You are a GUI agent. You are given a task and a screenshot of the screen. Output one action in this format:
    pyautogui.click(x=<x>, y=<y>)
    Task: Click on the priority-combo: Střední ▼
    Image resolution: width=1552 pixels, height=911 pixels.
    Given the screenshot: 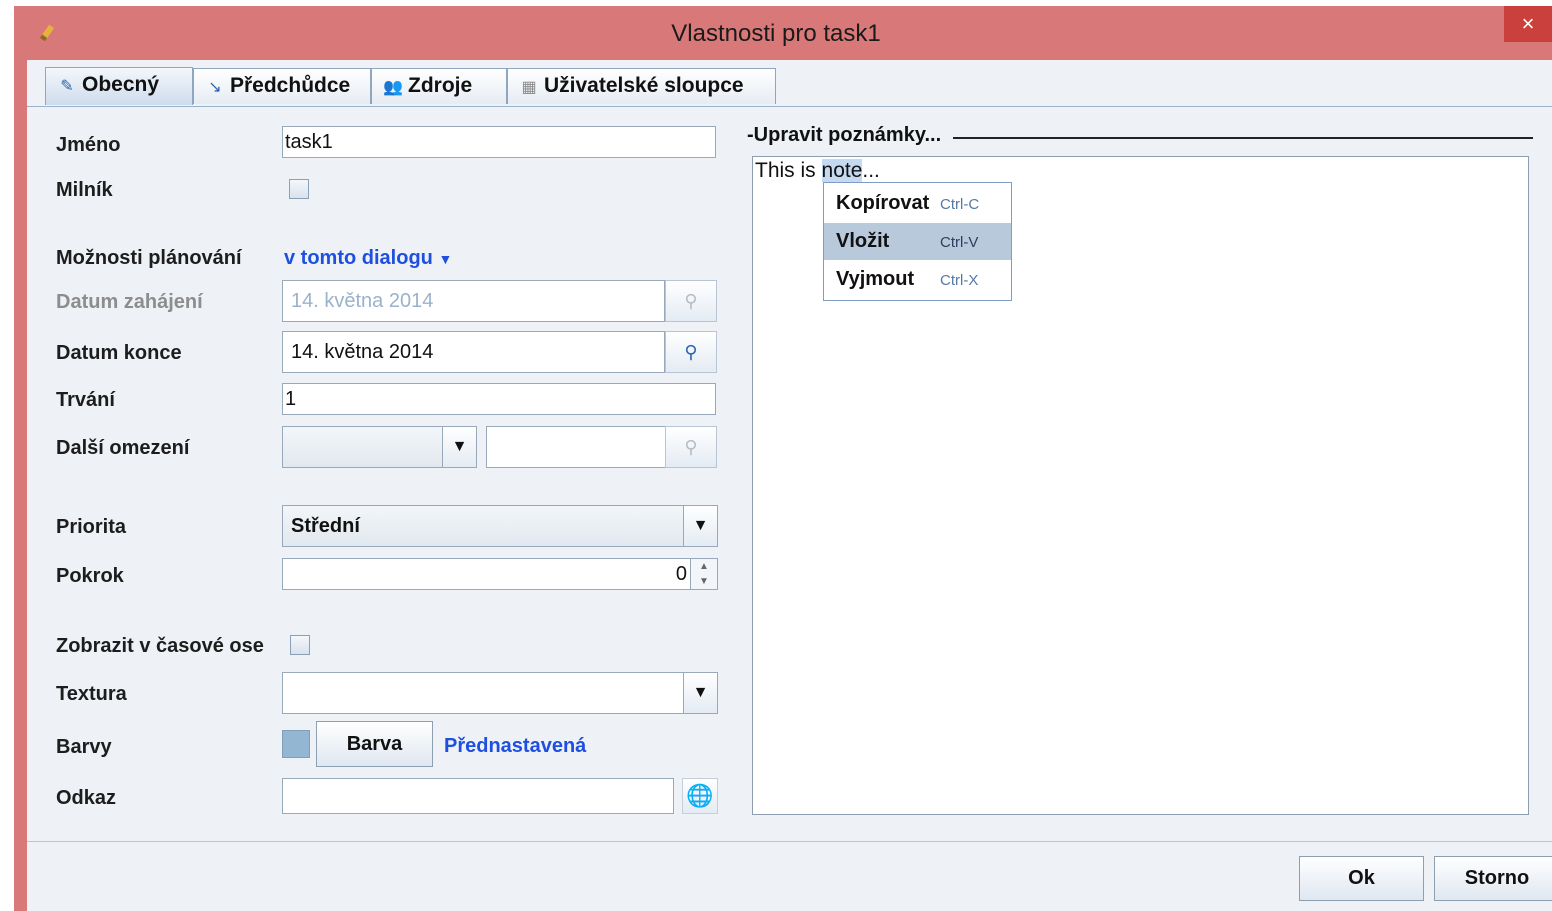 What is the action you would take?
    pyautogui.click(x=500, y=526)
    